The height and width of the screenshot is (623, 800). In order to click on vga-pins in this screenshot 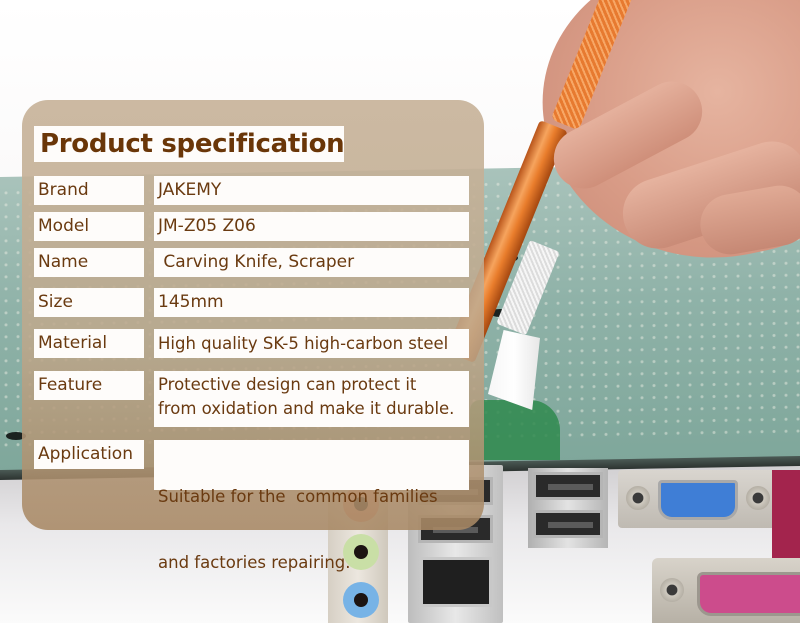, I will do `click(698, 500)`.